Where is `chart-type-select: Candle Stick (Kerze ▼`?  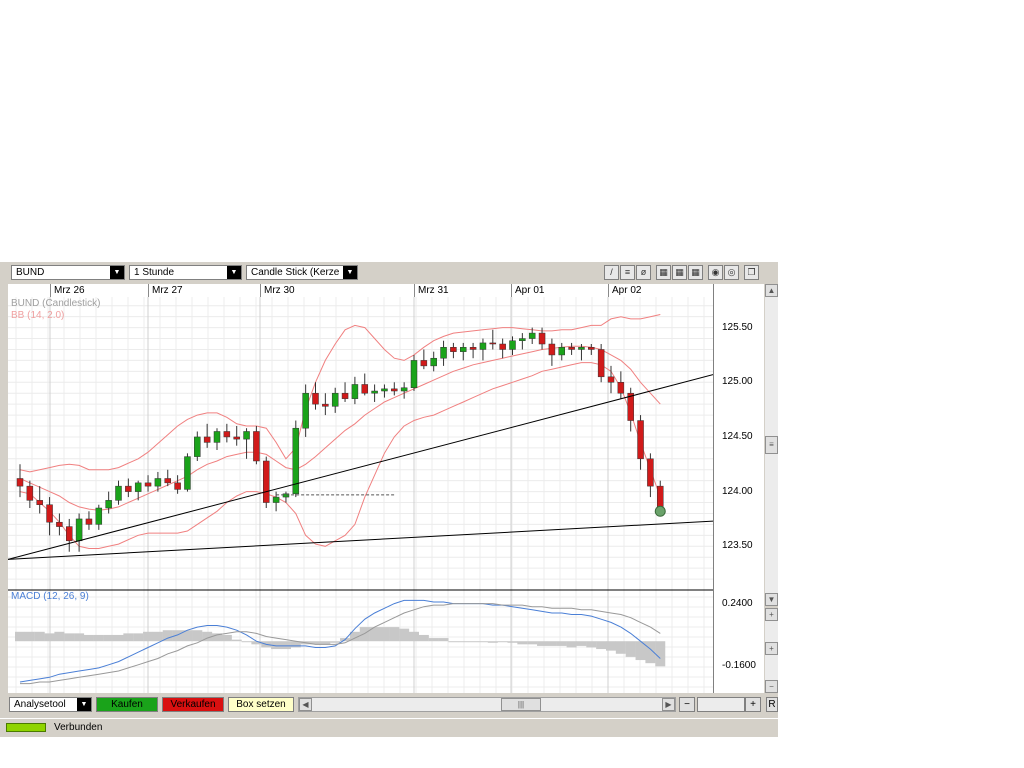
chart-type-select: Candle Stick (Kerze ▼ is located at coordinates (302, 272).